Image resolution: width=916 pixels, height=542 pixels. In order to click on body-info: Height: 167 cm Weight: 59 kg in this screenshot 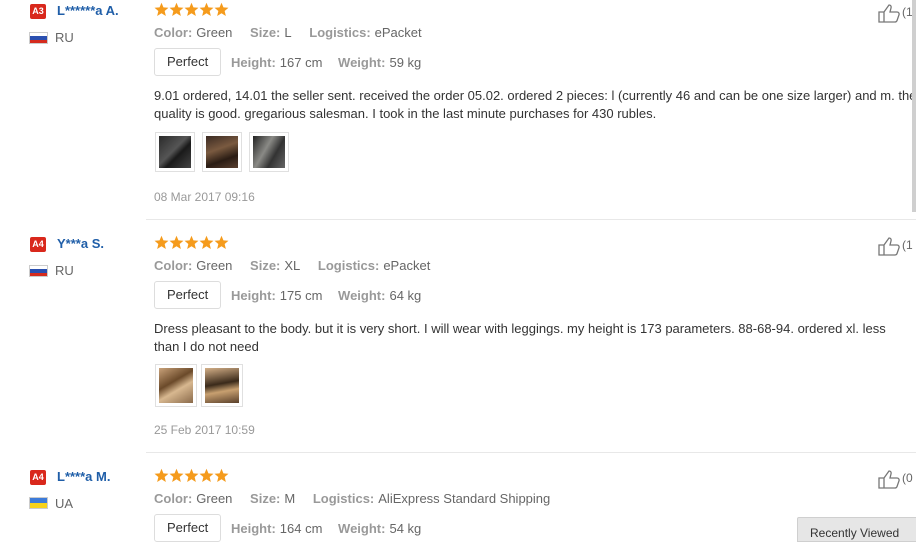, I will do `click(332, 62)`.